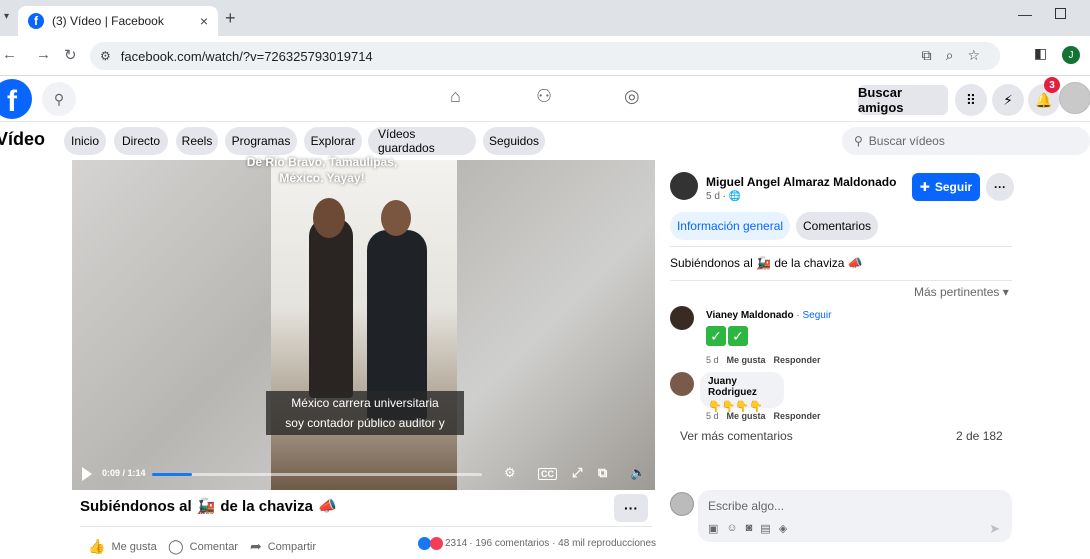 This screenshot has height=559, width=1090. Describe the element at coordinates (256, 546) in the screenshot. I see `share-arrow-icon: ➦` at that location.